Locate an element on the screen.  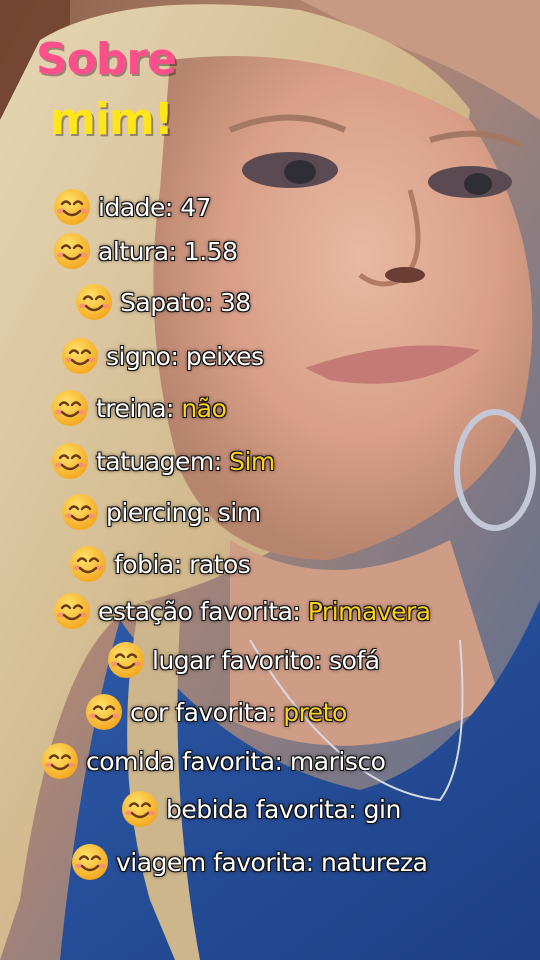
info-value: não is located at coordinates (204, 408).